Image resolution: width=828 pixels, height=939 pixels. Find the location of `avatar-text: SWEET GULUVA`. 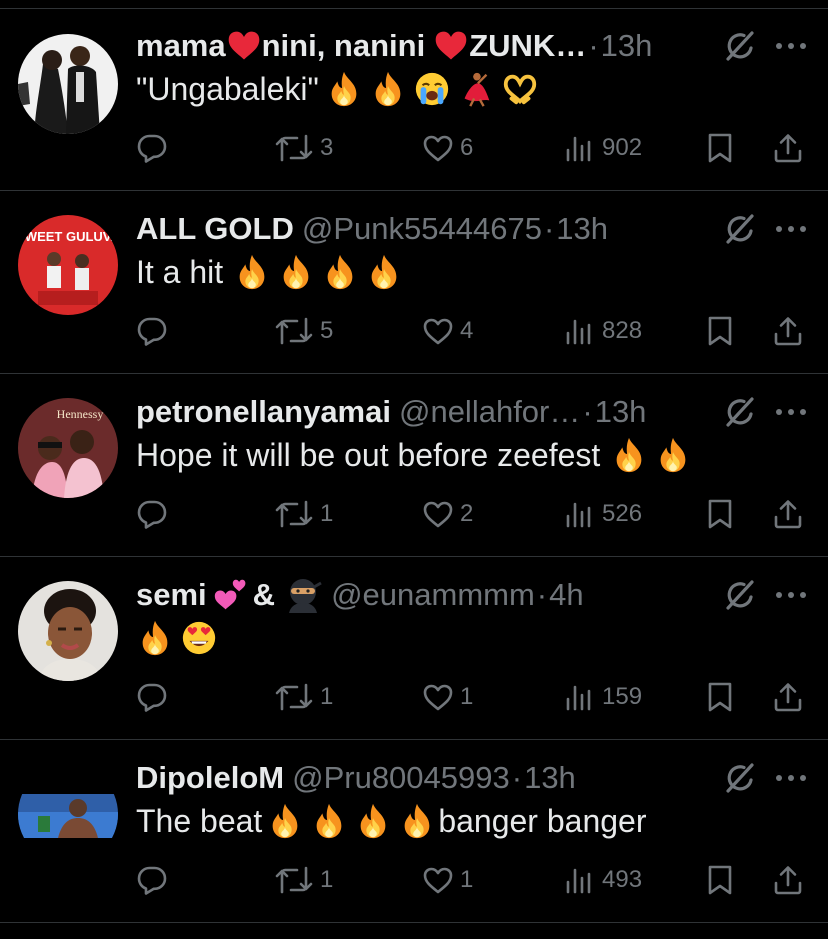

avatar-text: SWEET GULUVA is located at coordinates (68, 236).